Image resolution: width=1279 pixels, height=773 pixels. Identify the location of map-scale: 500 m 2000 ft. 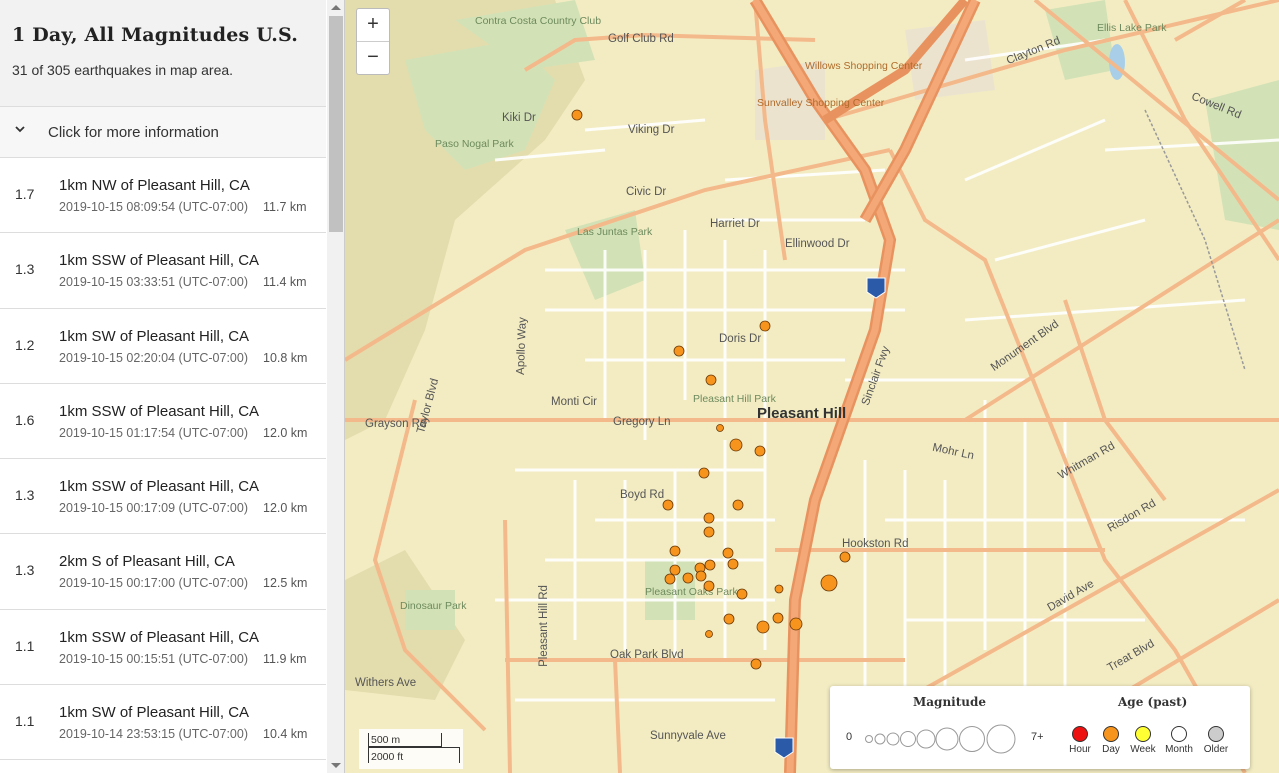
(411, 749).